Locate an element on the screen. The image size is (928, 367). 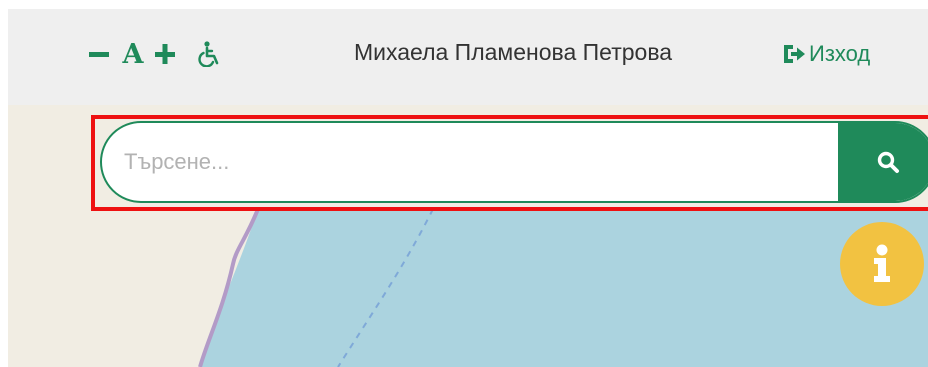
info-icon is located at coordinates (882, 263).